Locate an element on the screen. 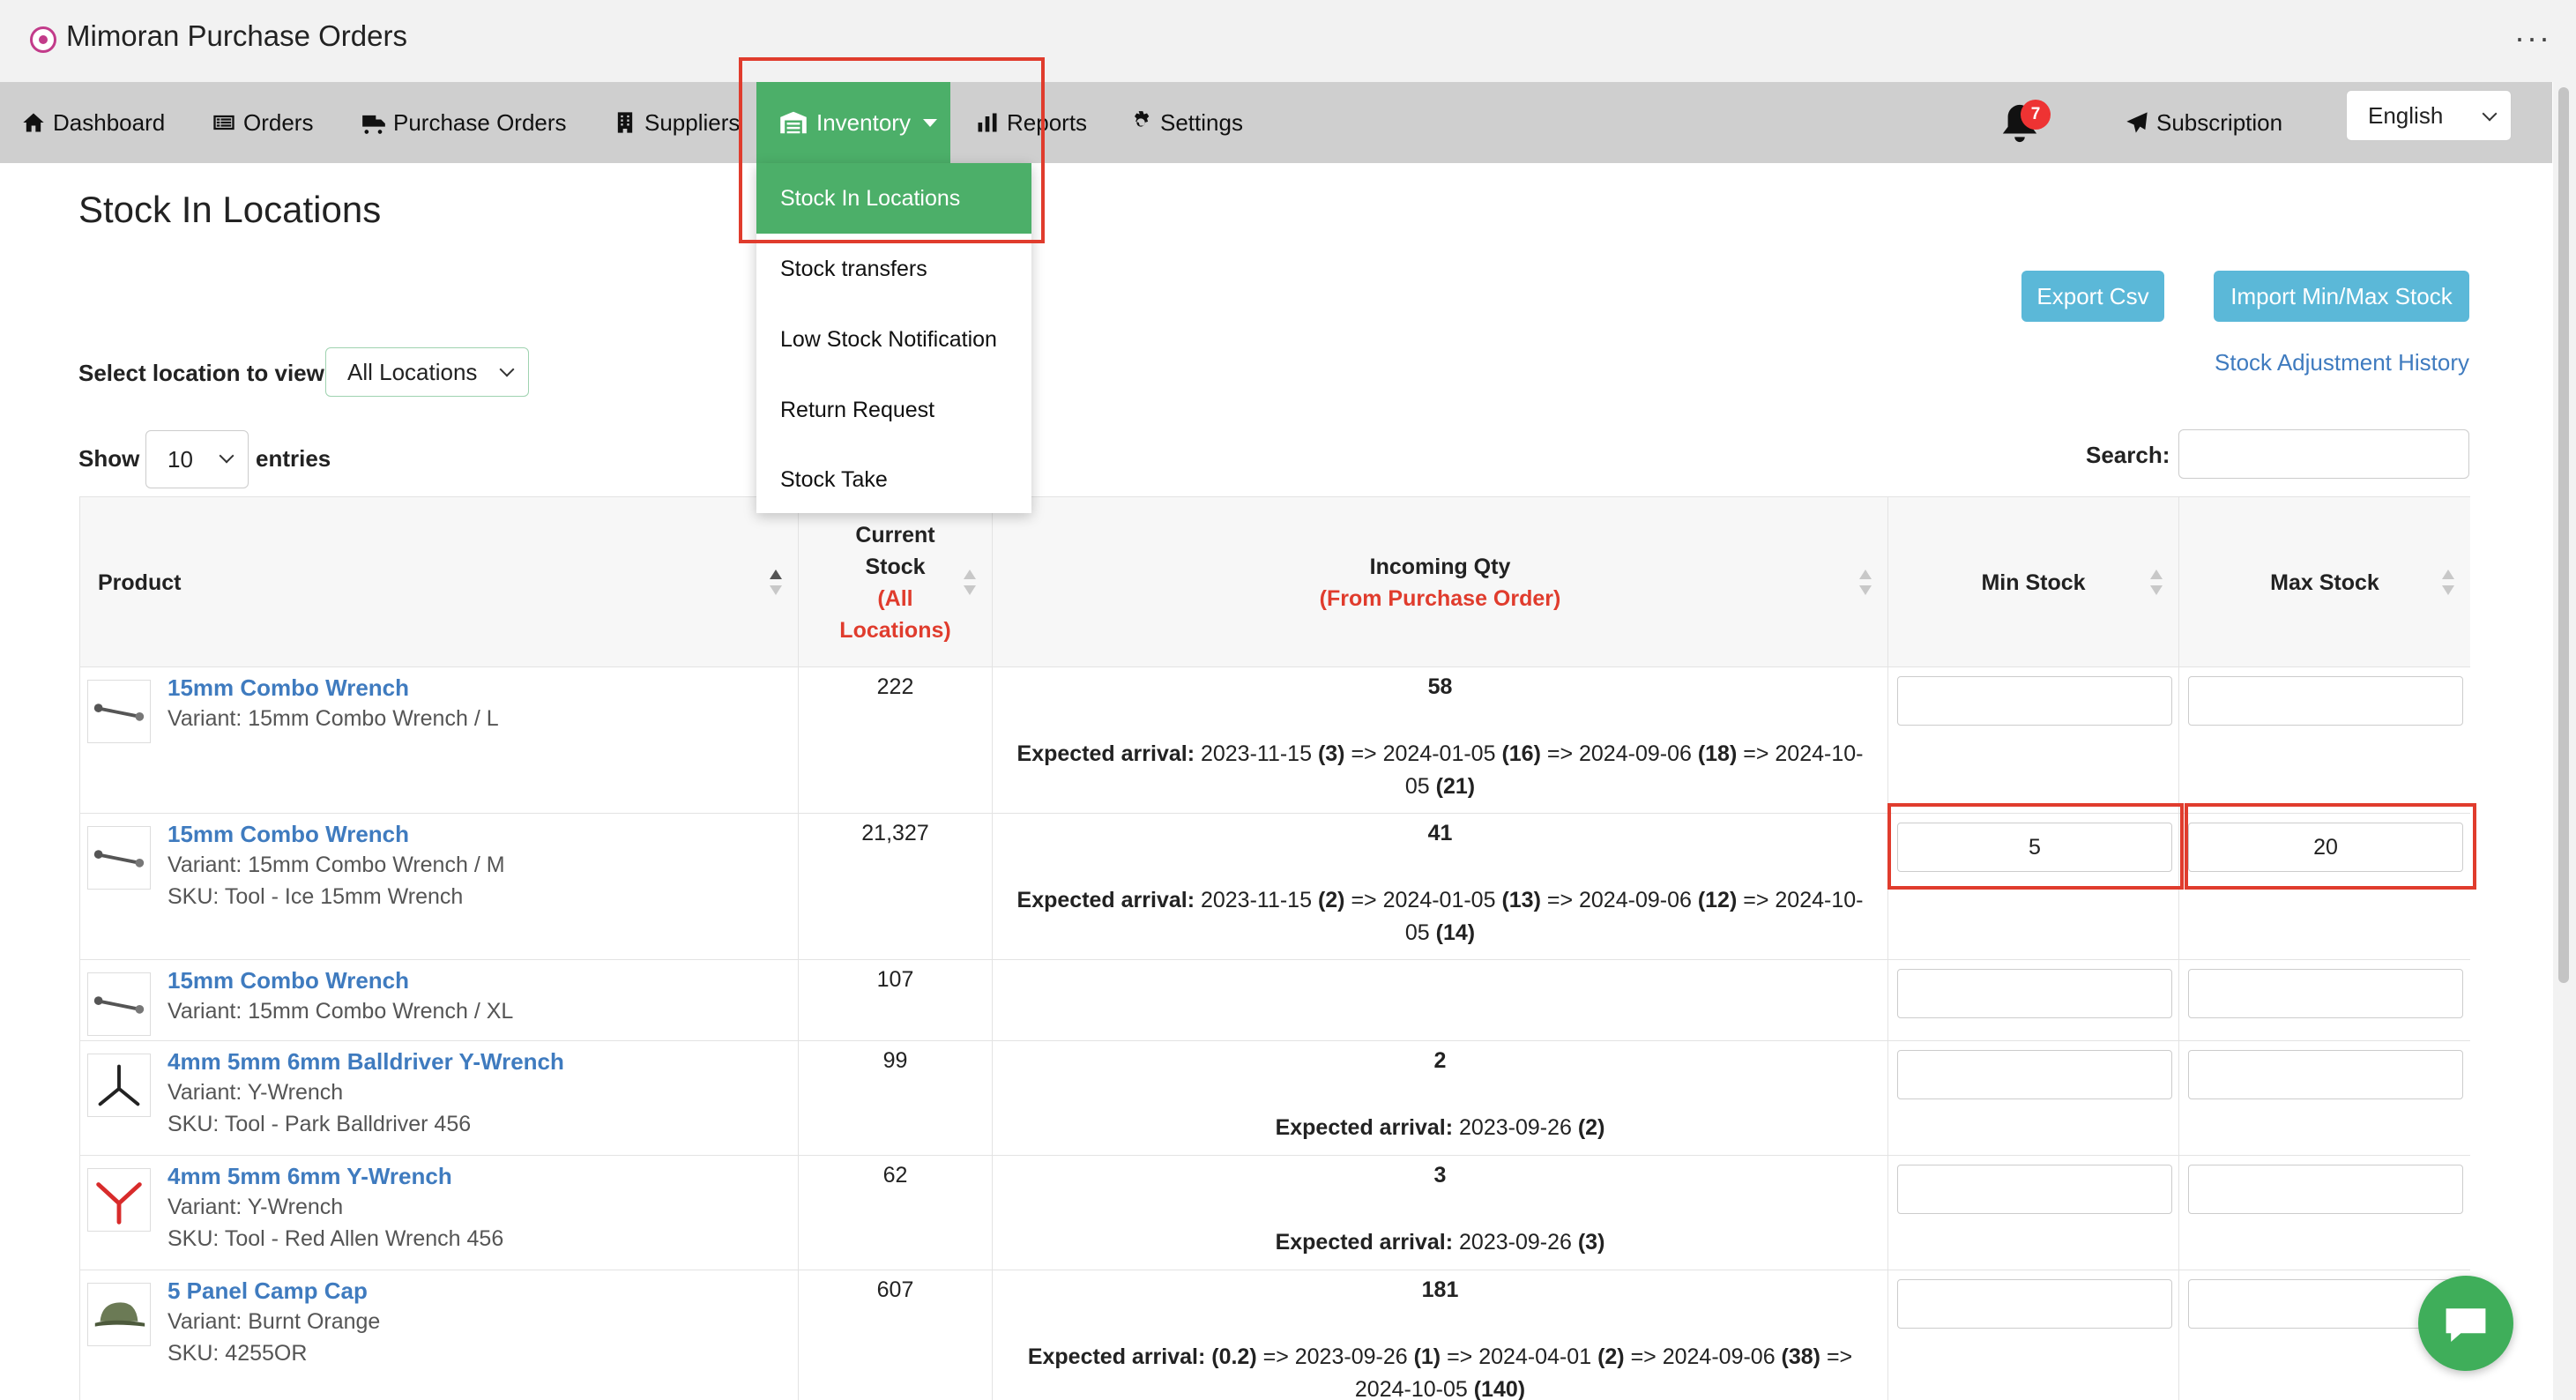 This screenshot has width=2576, height=1400. more-options-icon: ··· is located at coordinates (2533, 37).